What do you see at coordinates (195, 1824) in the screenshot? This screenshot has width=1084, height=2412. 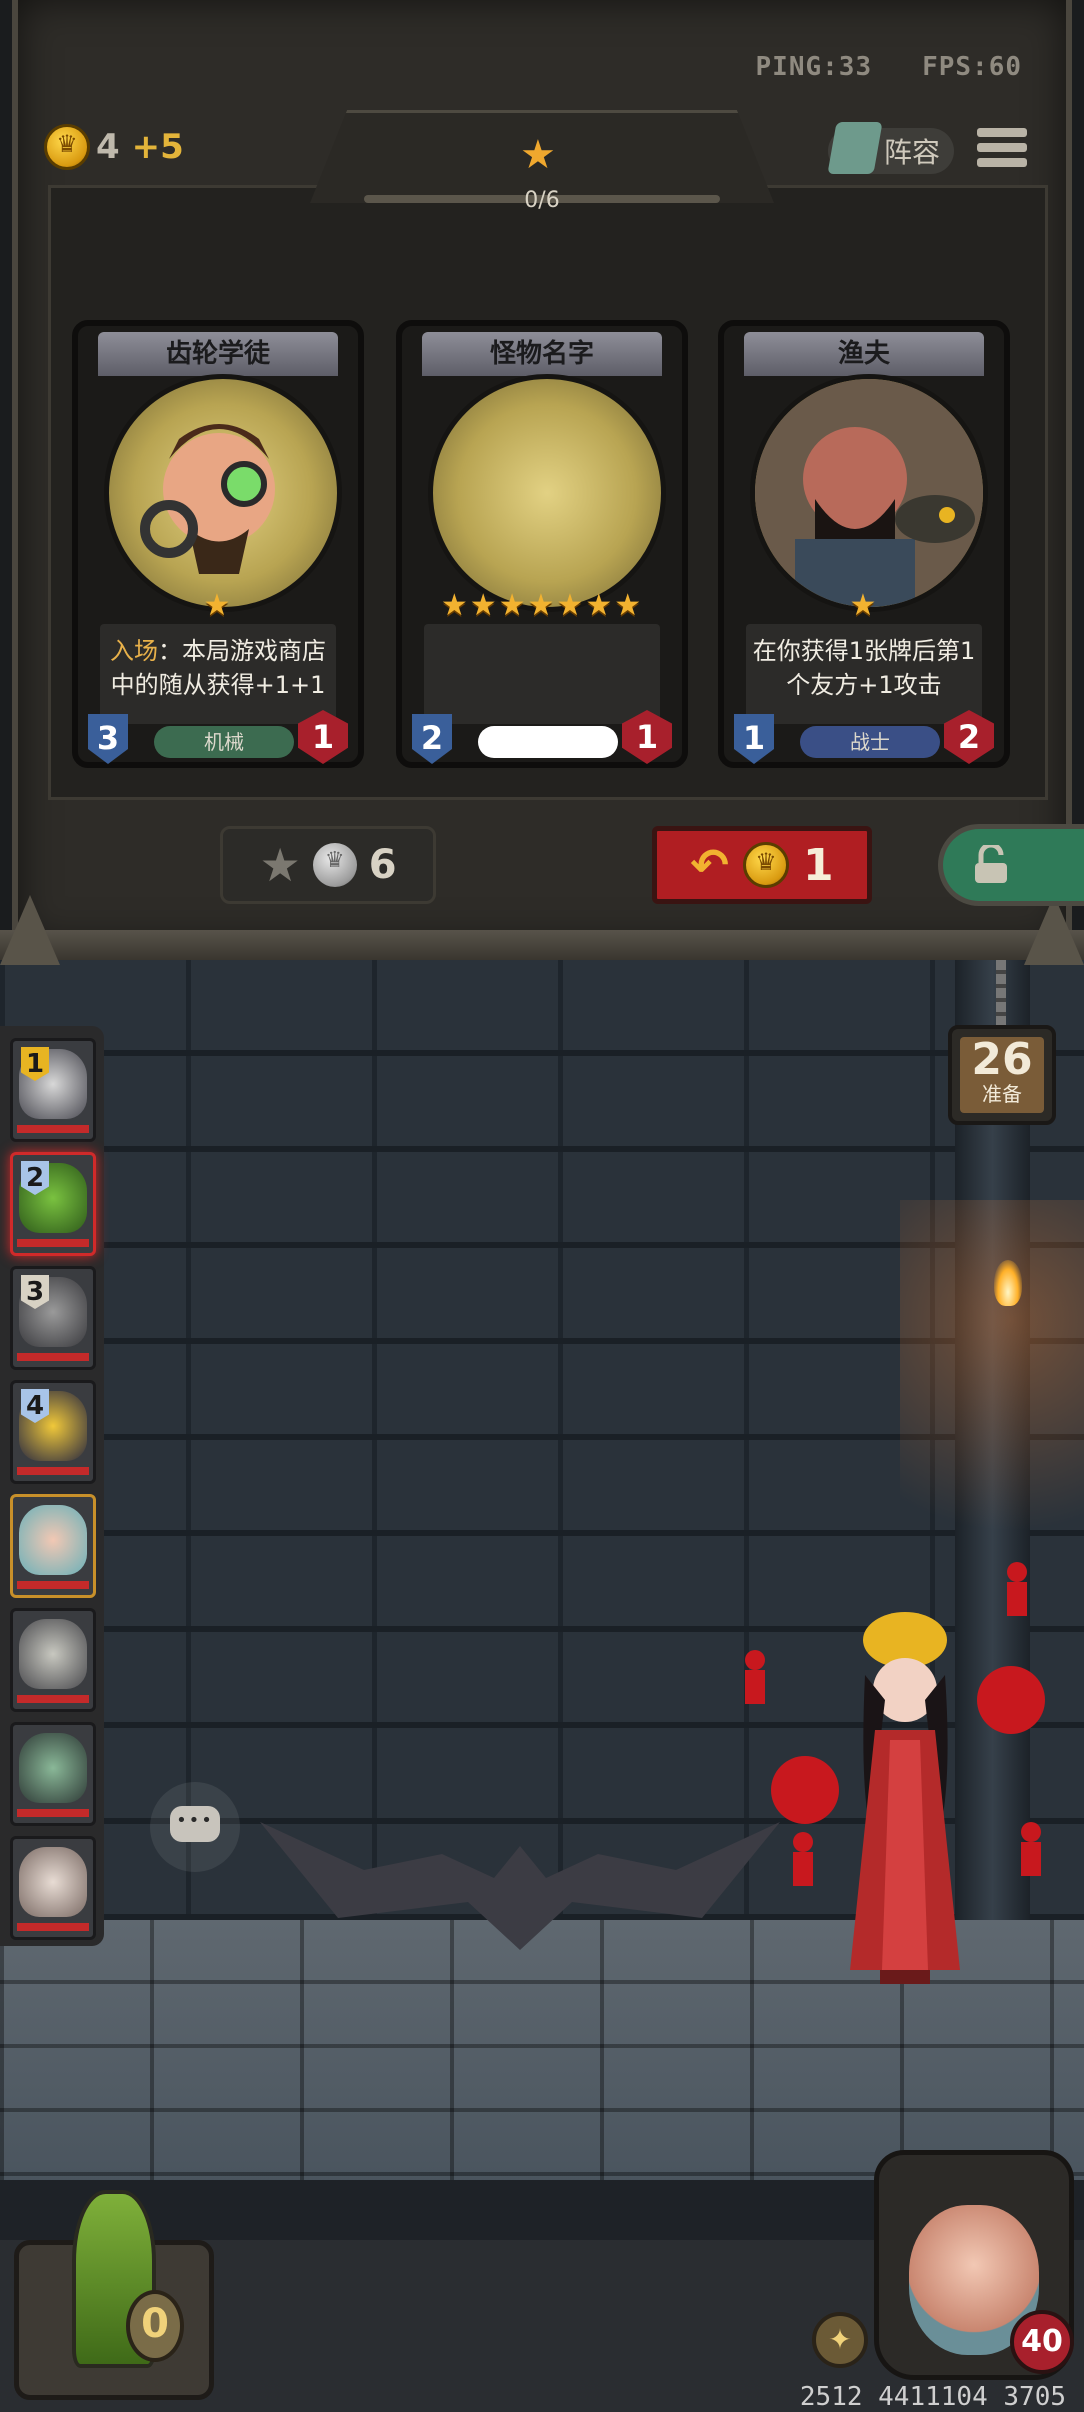 I see `chat-bubble-icon` at bounding box center [195, 1824].